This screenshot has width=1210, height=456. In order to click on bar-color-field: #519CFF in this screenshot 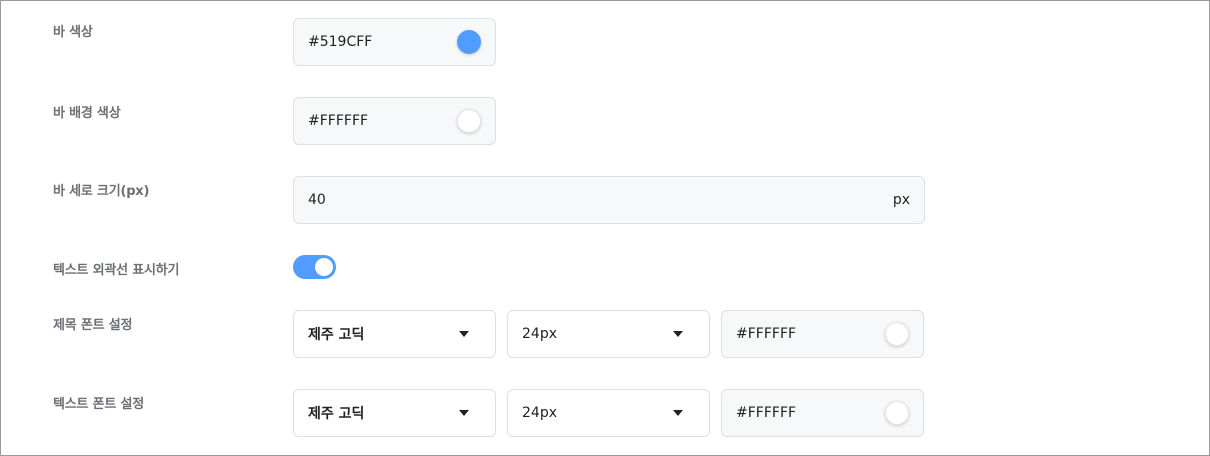, I will do `click(394, 42)`.